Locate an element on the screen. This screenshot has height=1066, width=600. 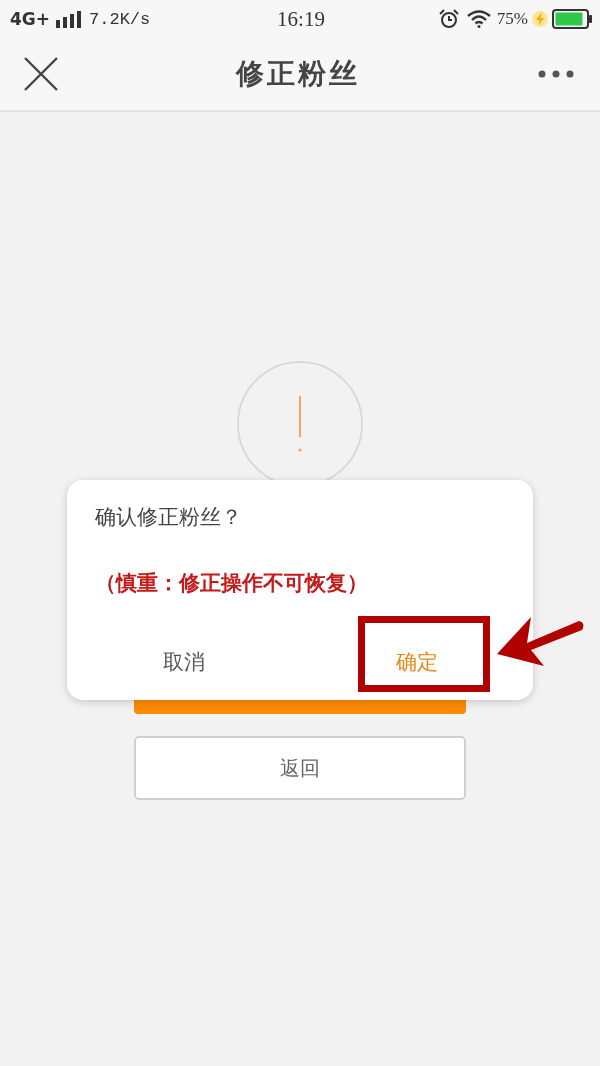
network-type: 4G+ is located at coordinates (30, 19).